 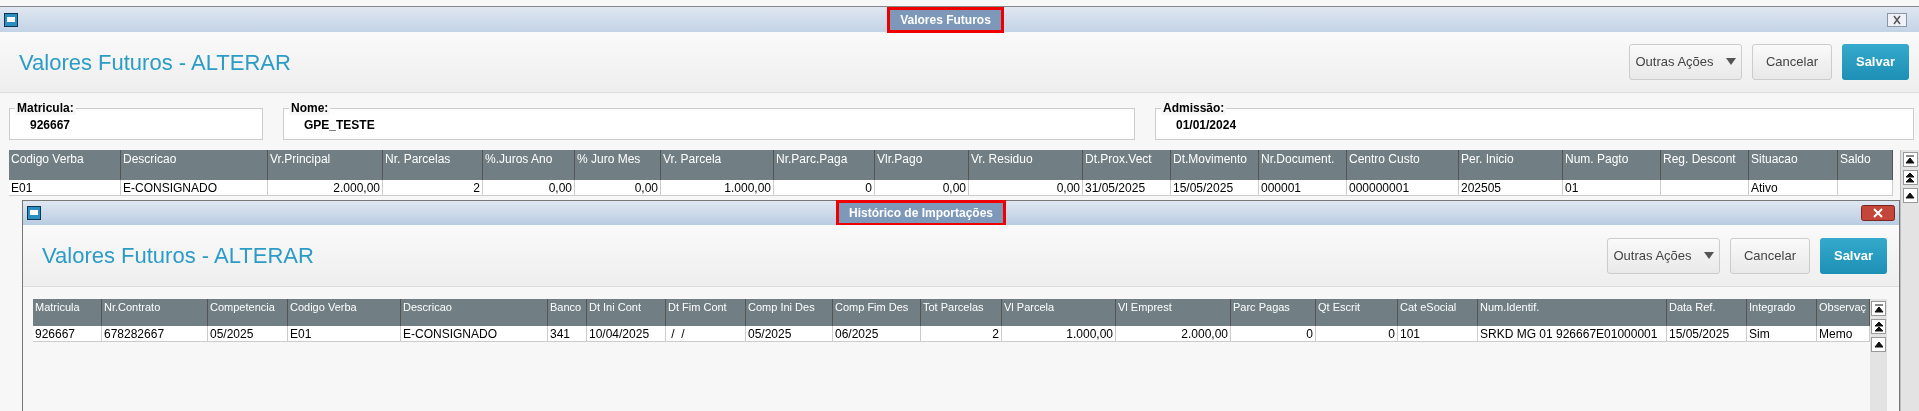 What do you see at coordinates (45, 108) in the screenshot?
I see `field-label: Matricula:` at bounding box center [45, 108].